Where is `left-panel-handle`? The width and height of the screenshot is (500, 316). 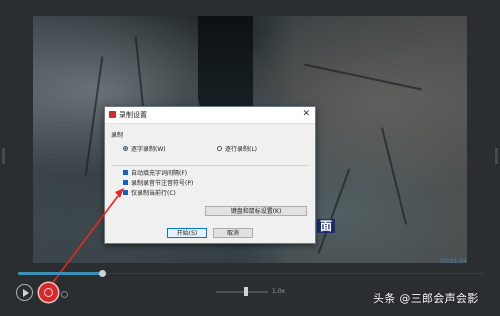
left-panel-handle is located at coordinates (3, 156).